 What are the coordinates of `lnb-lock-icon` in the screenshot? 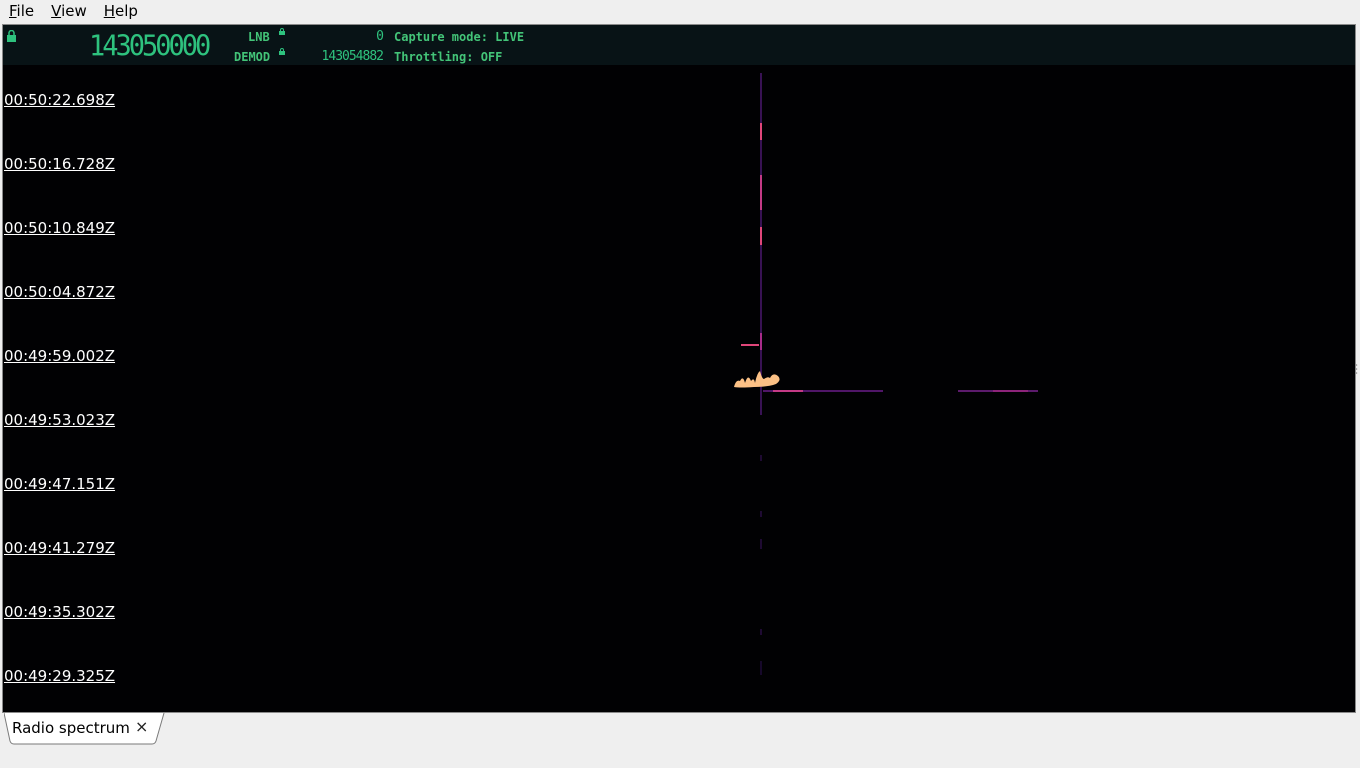 It's located at (282, 31).